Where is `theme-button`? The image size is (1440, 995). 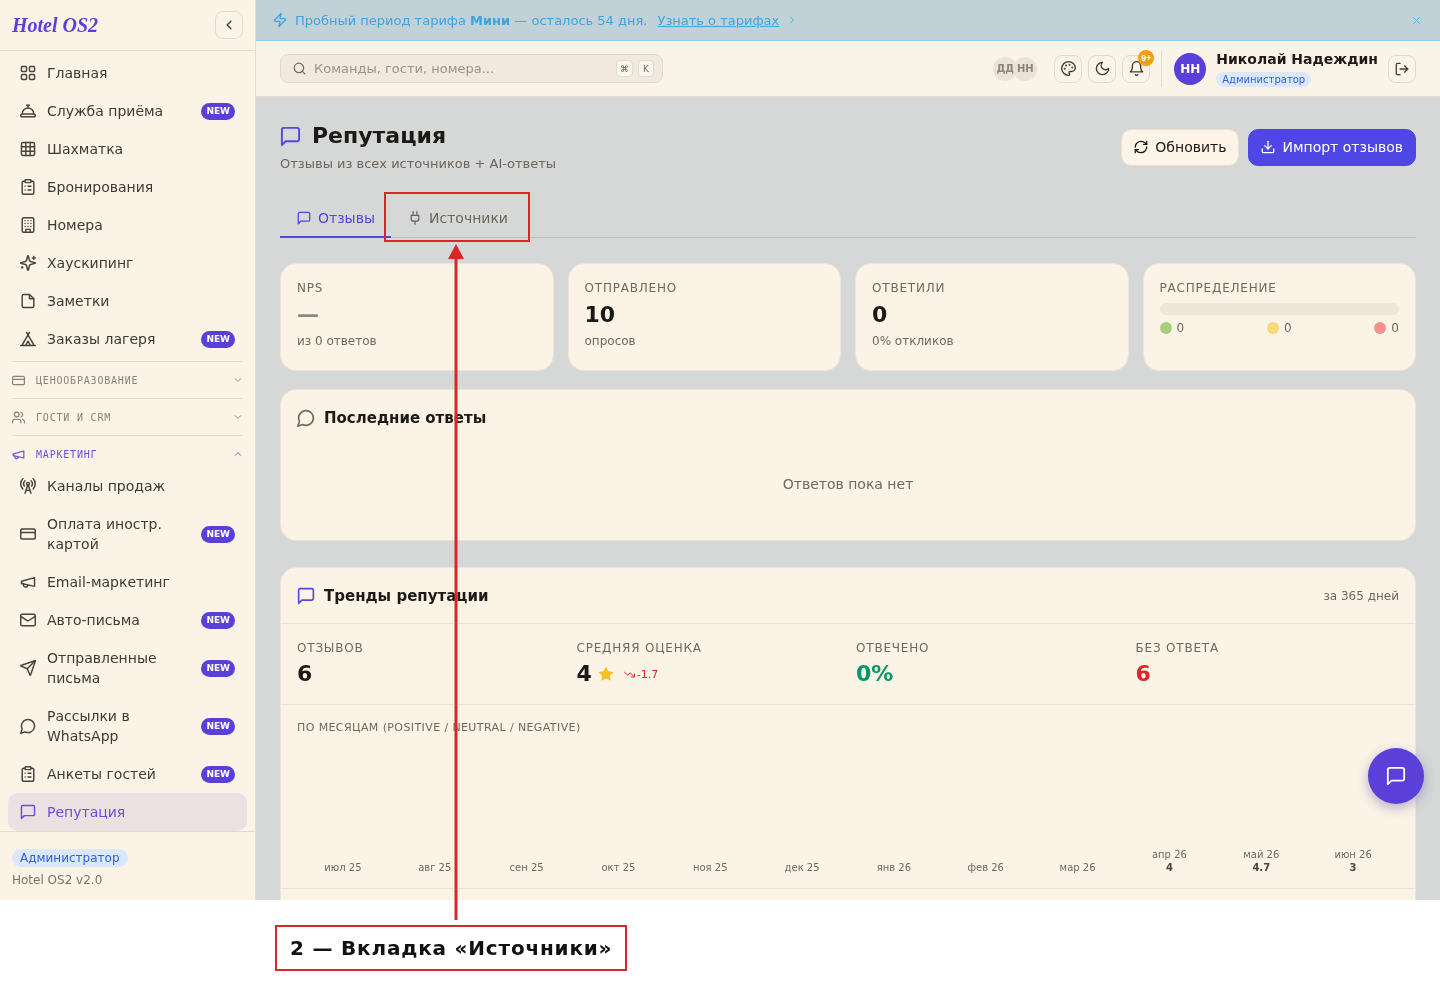 theme-button is located at coordinates (1068, 68).